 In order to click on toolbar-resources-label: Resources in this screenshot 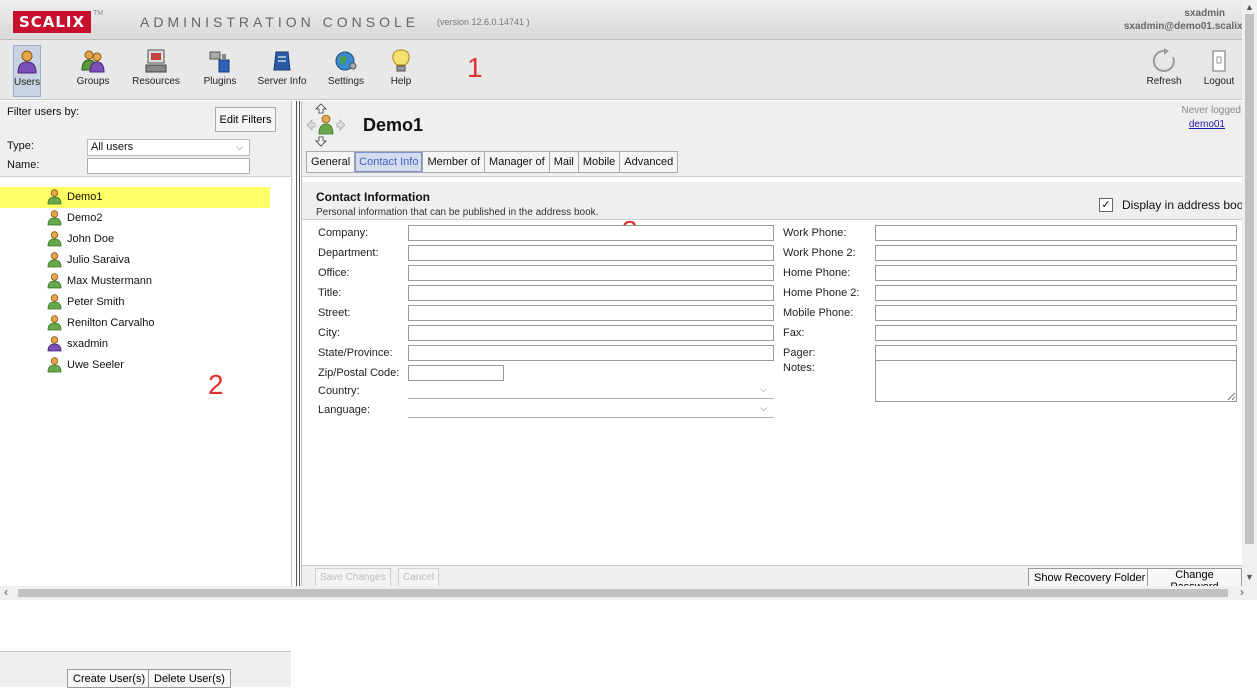, I will do `click(156, 81)`.